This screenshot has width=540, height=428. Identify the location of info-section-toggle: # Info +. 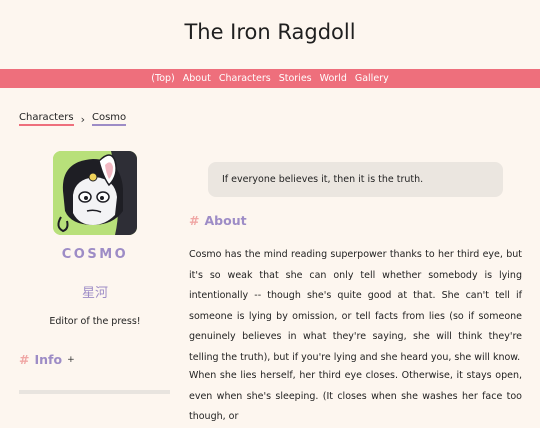
(47, 359).